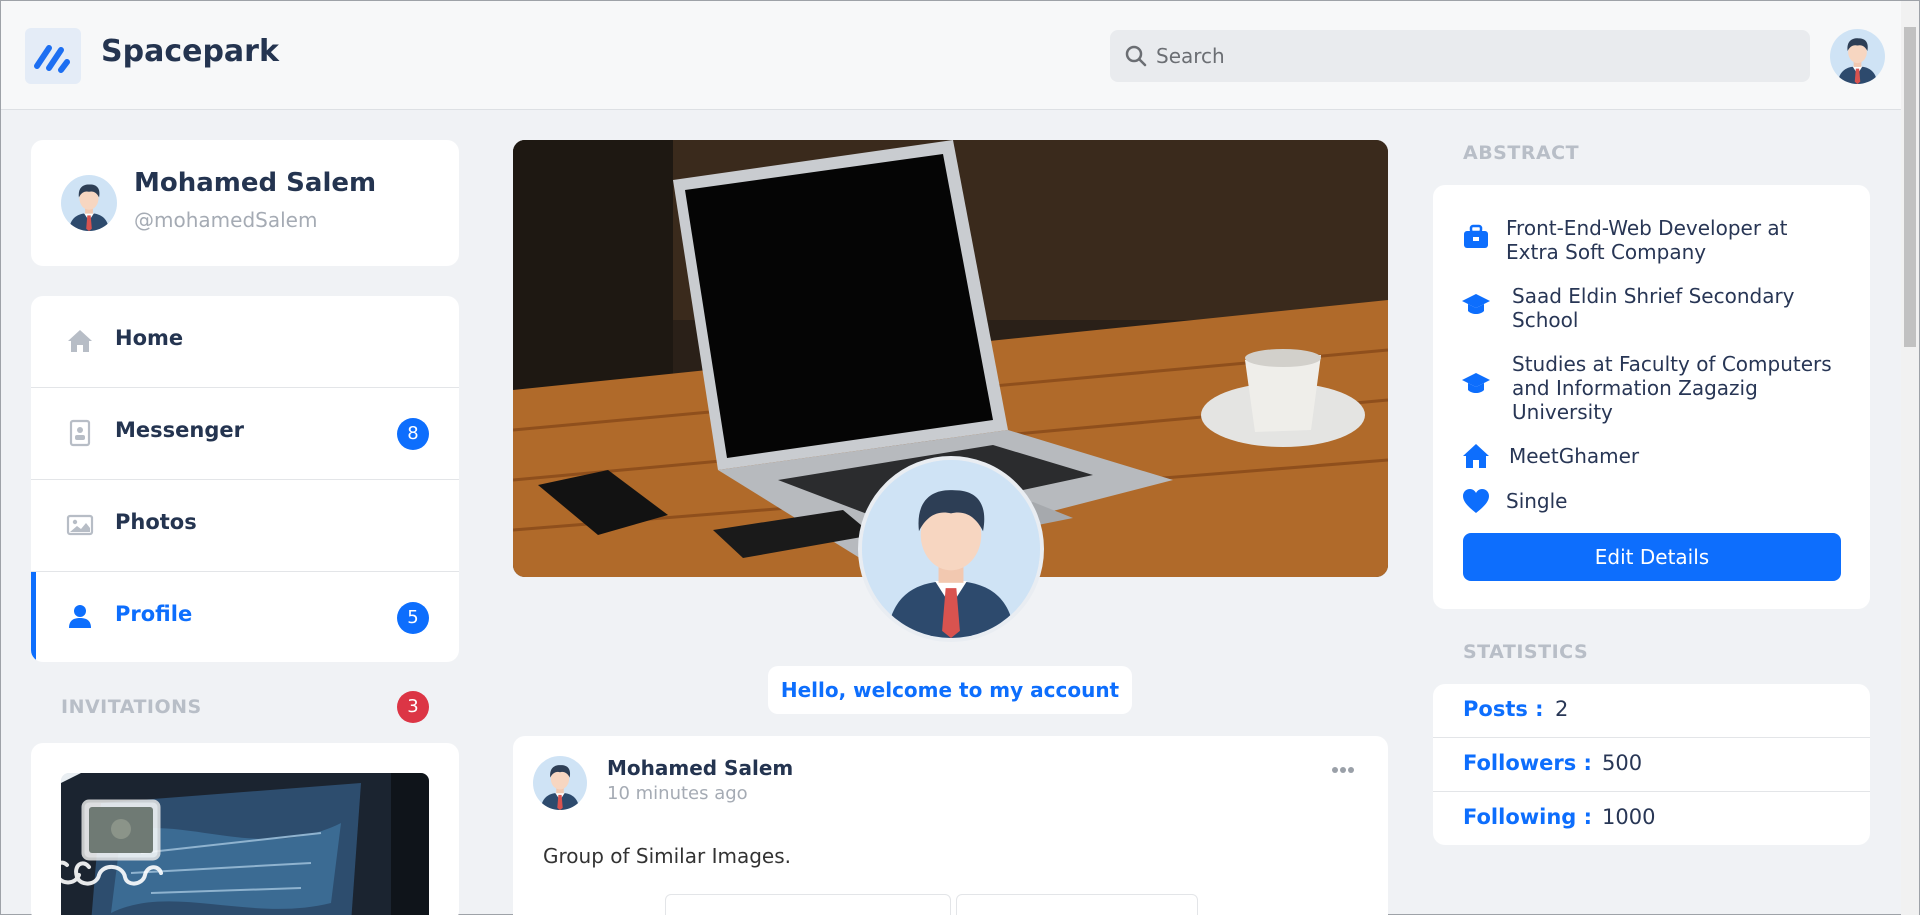 The image size is (1920, 915). I want to click on more-options-icon, so click(1343, 770).